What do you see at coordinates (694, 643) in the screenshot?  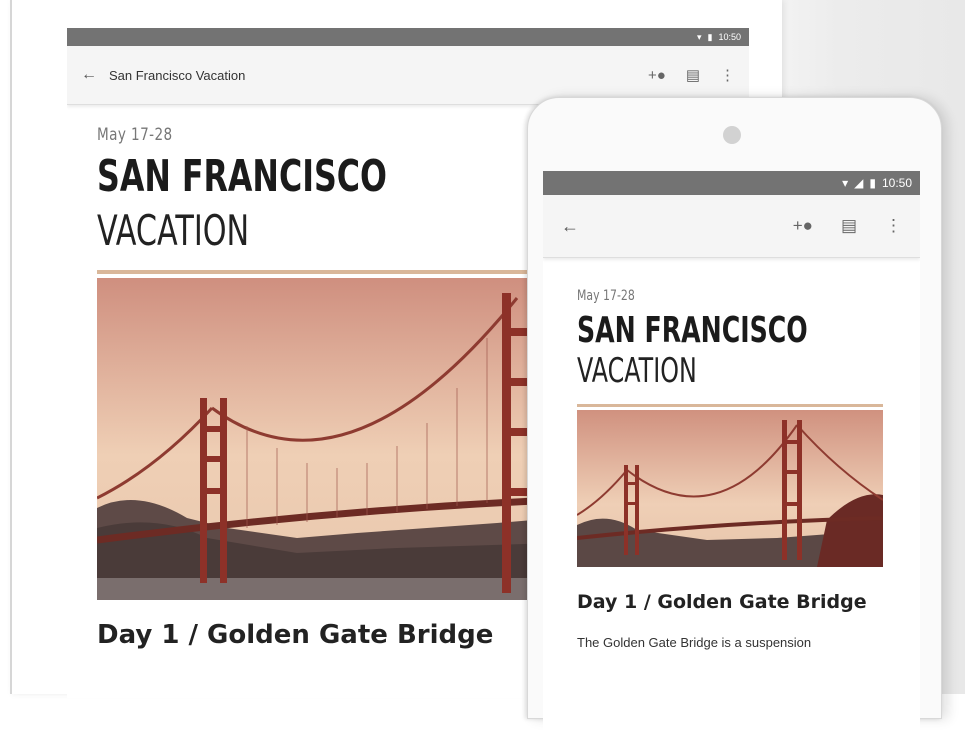 I see `body-text: The Golden Gate Bridge is a suspension` at bounding box center [694, 643].